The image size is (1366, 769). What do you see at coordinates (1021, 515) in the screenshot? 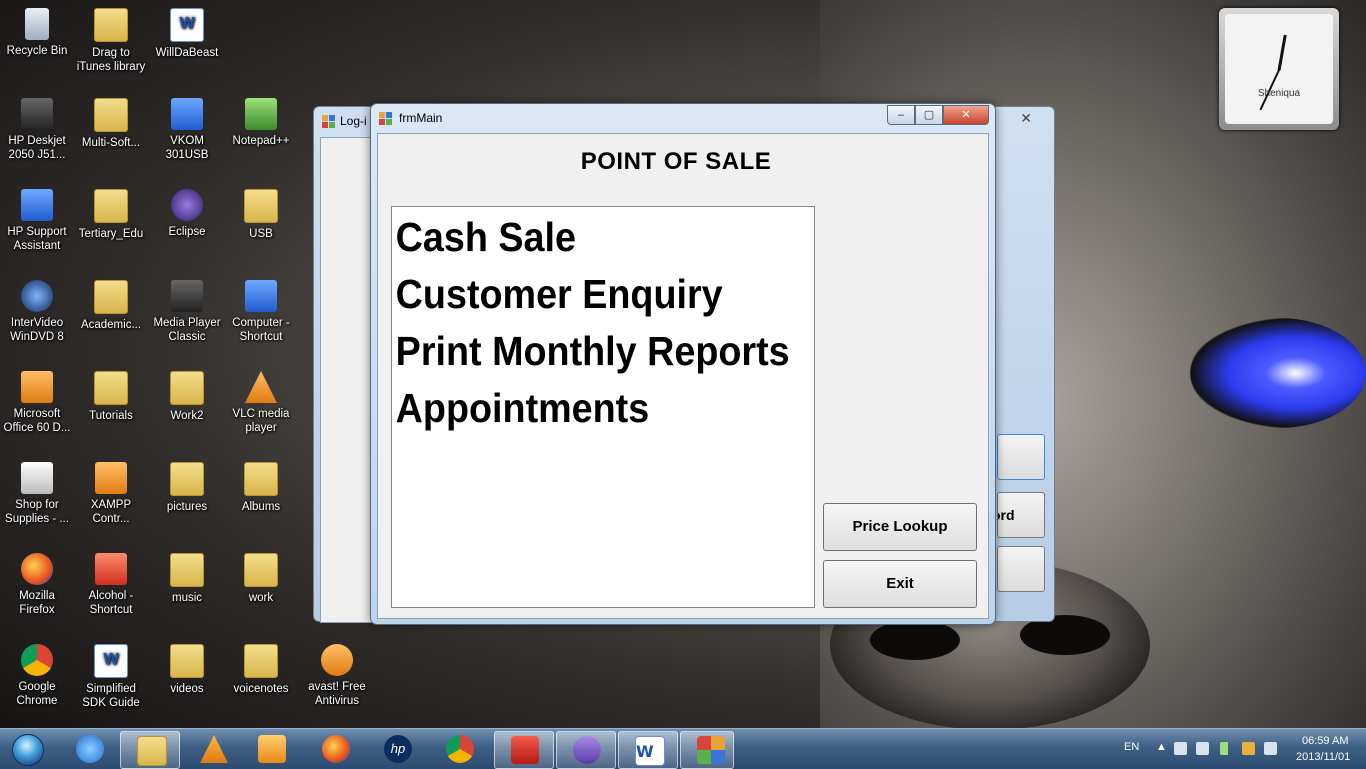
I see `login-button-middle: ord` at bounding box center [1021, 515].